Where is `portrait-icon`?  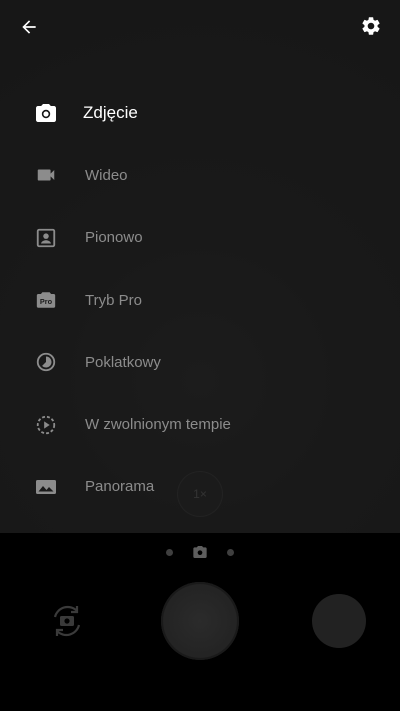
portrait-icon is located at coordinates (46, 238).